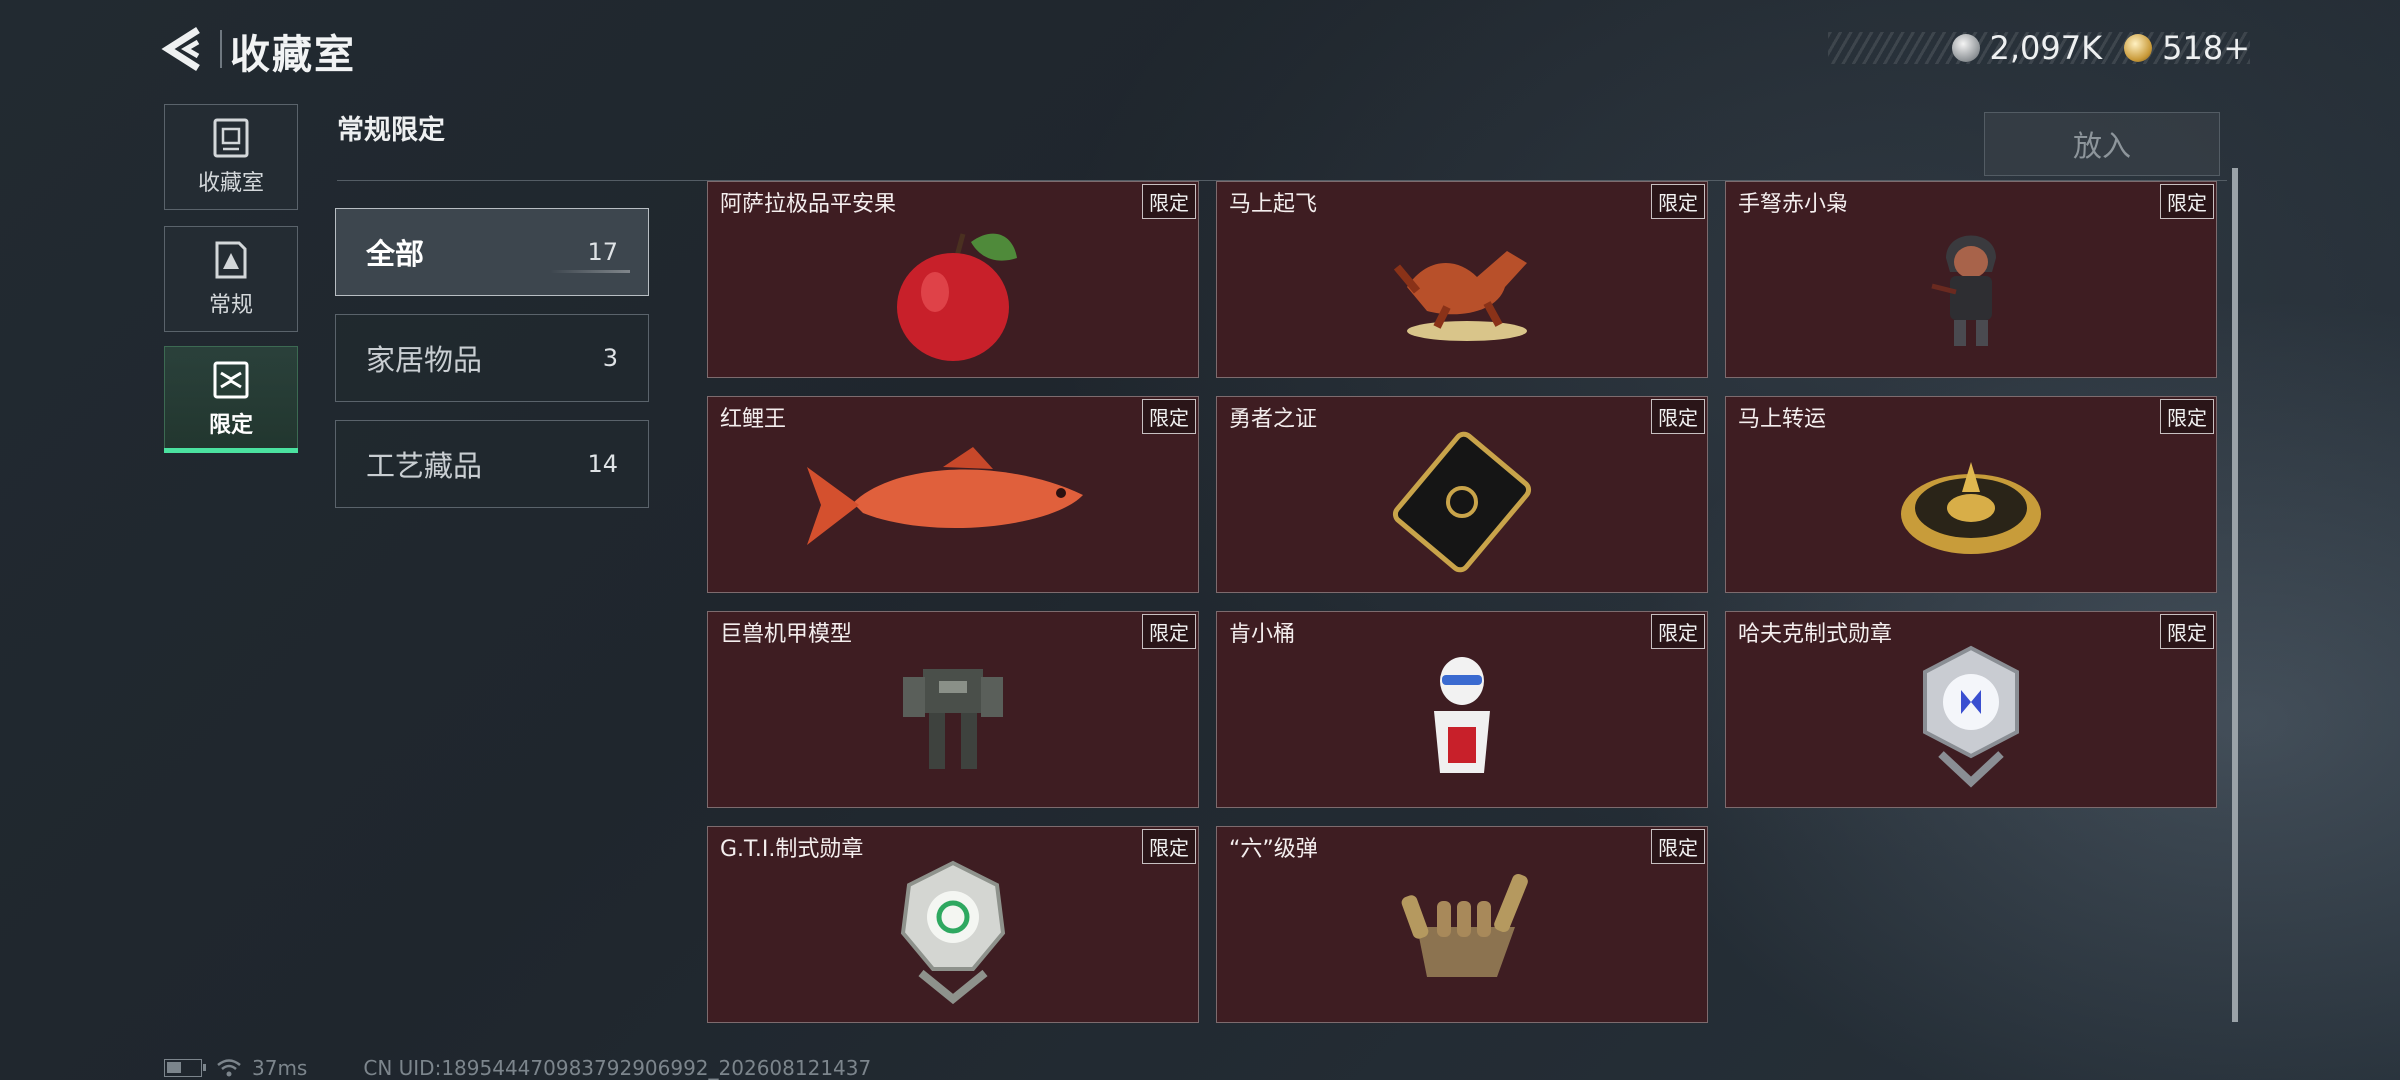 The image size is (2400, 1080). Describe the element at coordinates (2046, 48) in the screenshot. I see `silver-currency-value: 2,097K` at that location.